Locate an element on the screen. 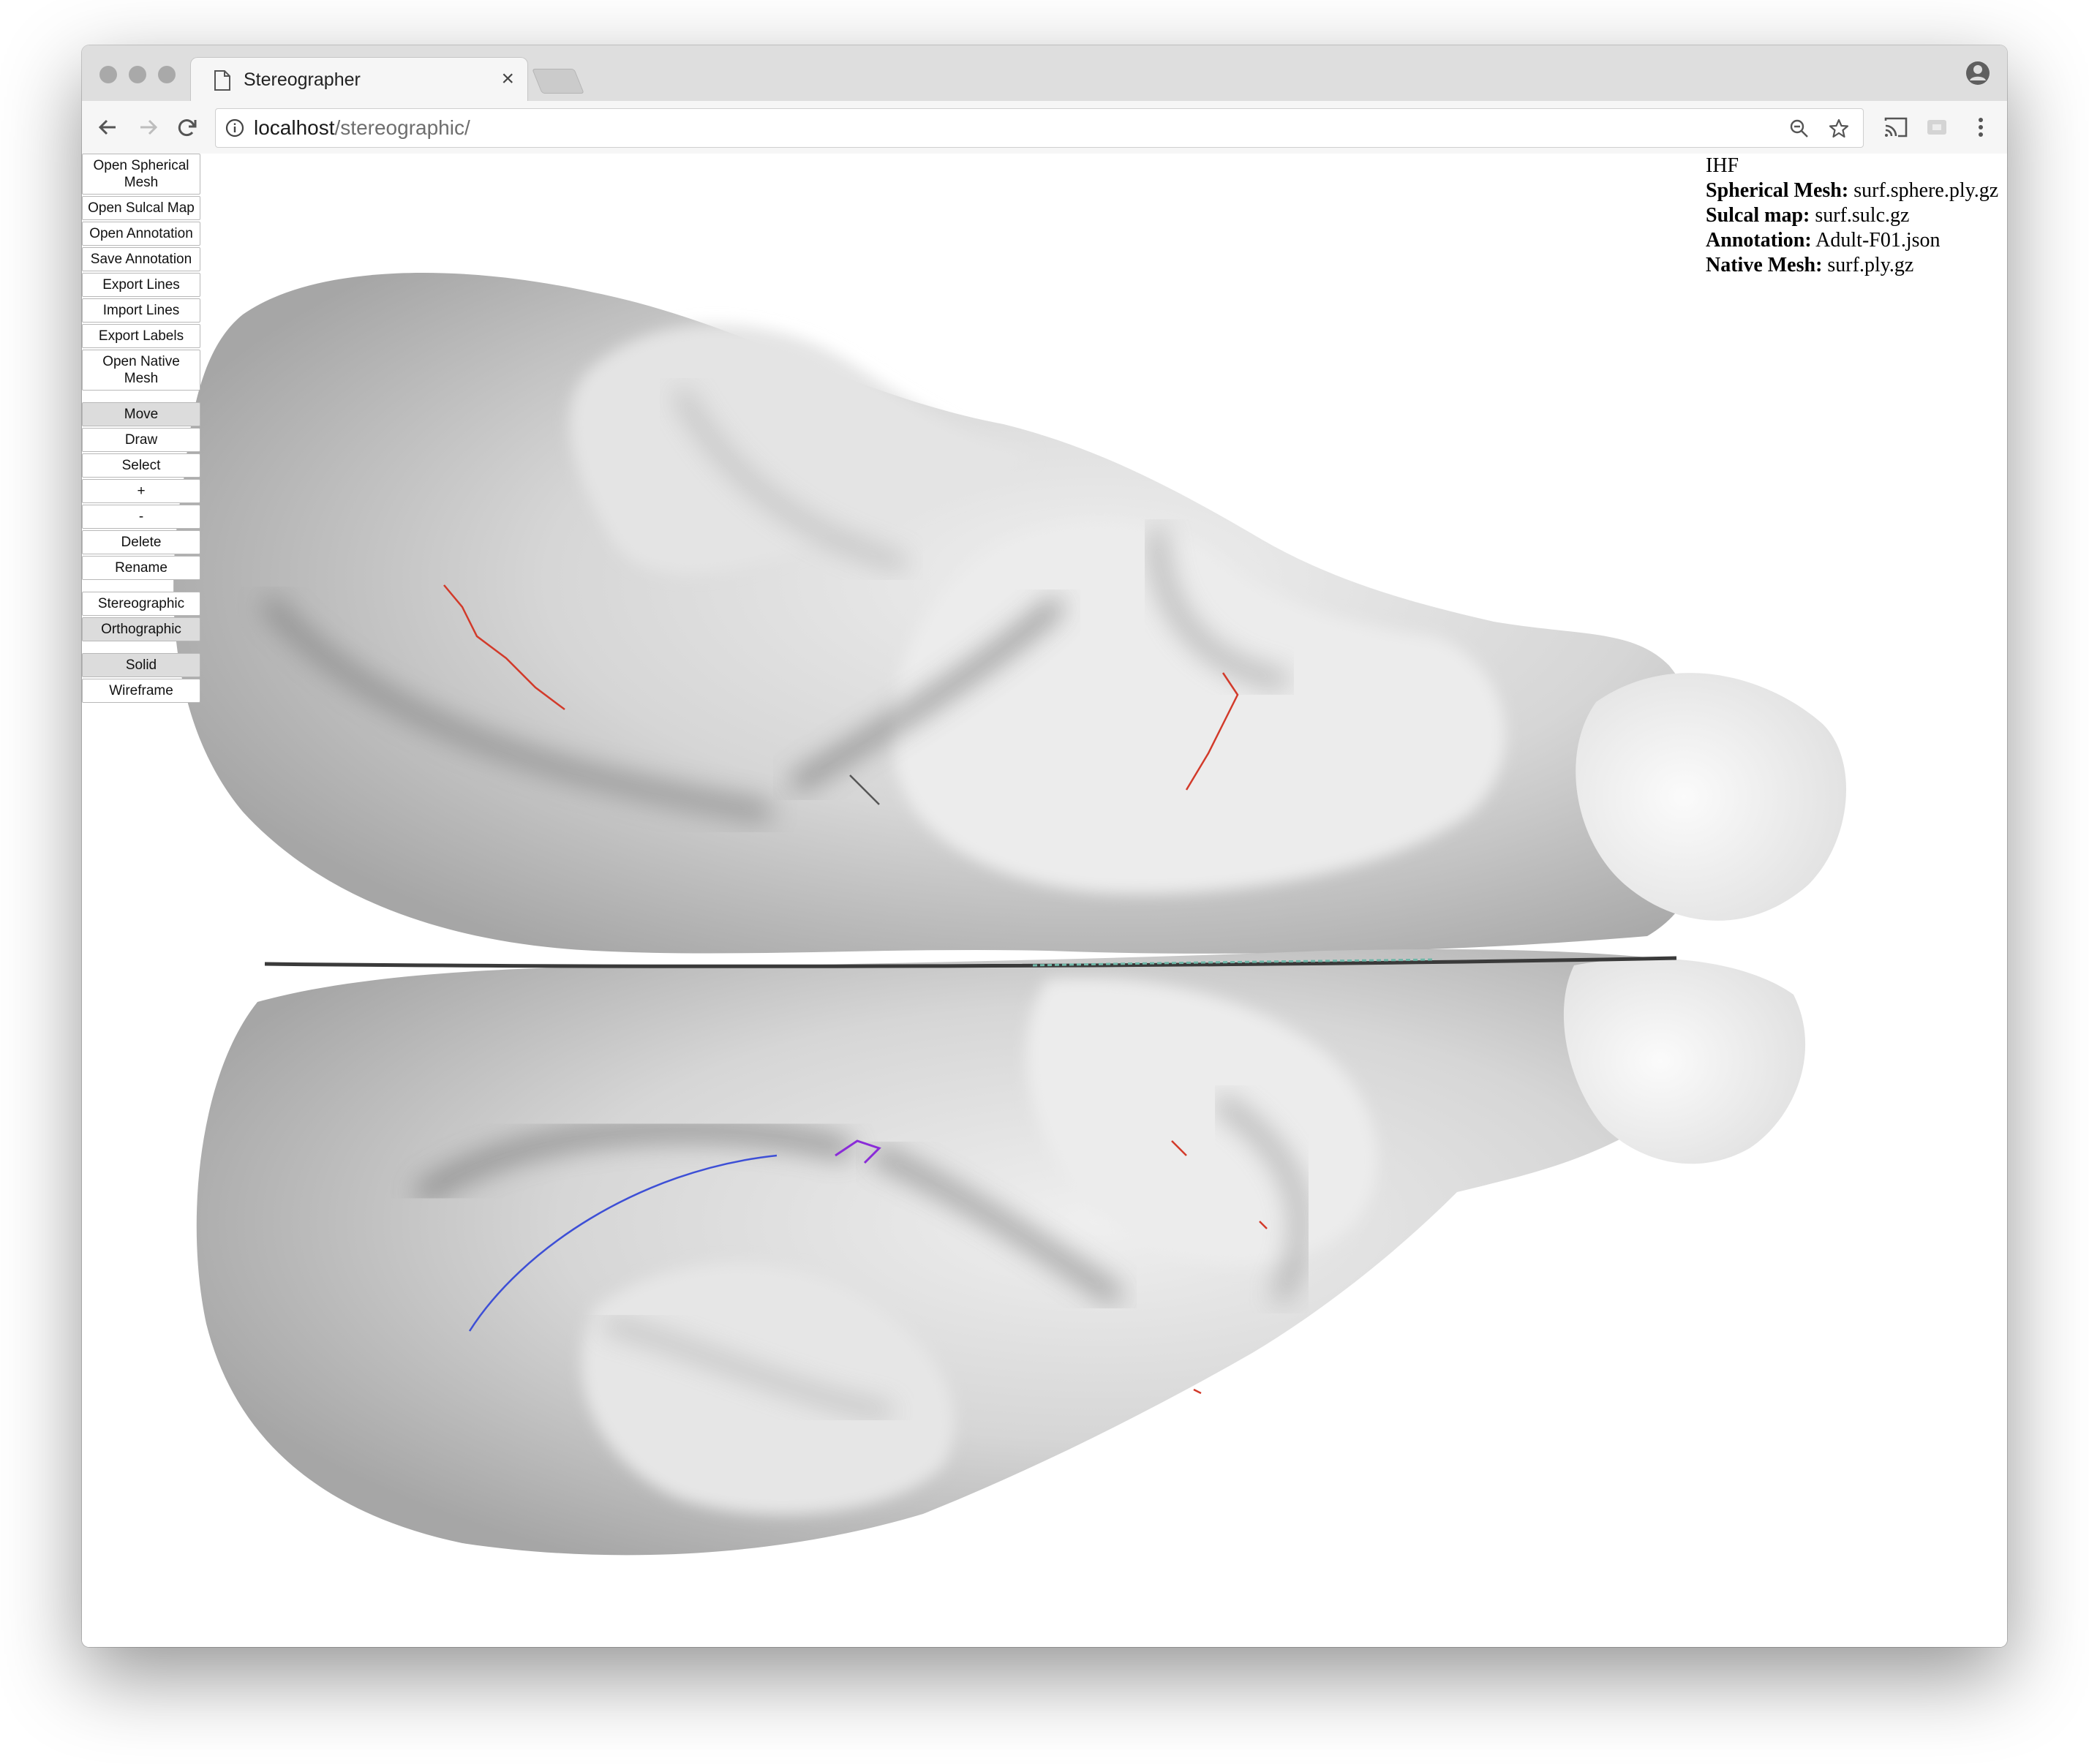 This screenshot has width=2089, height=1764. tab-title: Stereographer is located at coordinates (302, 79).